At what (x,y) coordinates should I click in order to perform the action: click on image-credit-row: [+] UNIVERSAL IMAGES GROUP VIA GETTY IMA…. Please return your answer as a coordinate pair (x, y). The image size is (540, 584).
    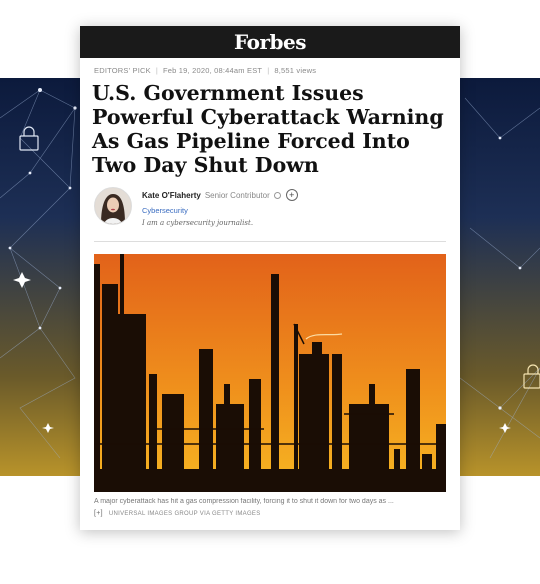
    Looking at the image, I should click on (270, 513).